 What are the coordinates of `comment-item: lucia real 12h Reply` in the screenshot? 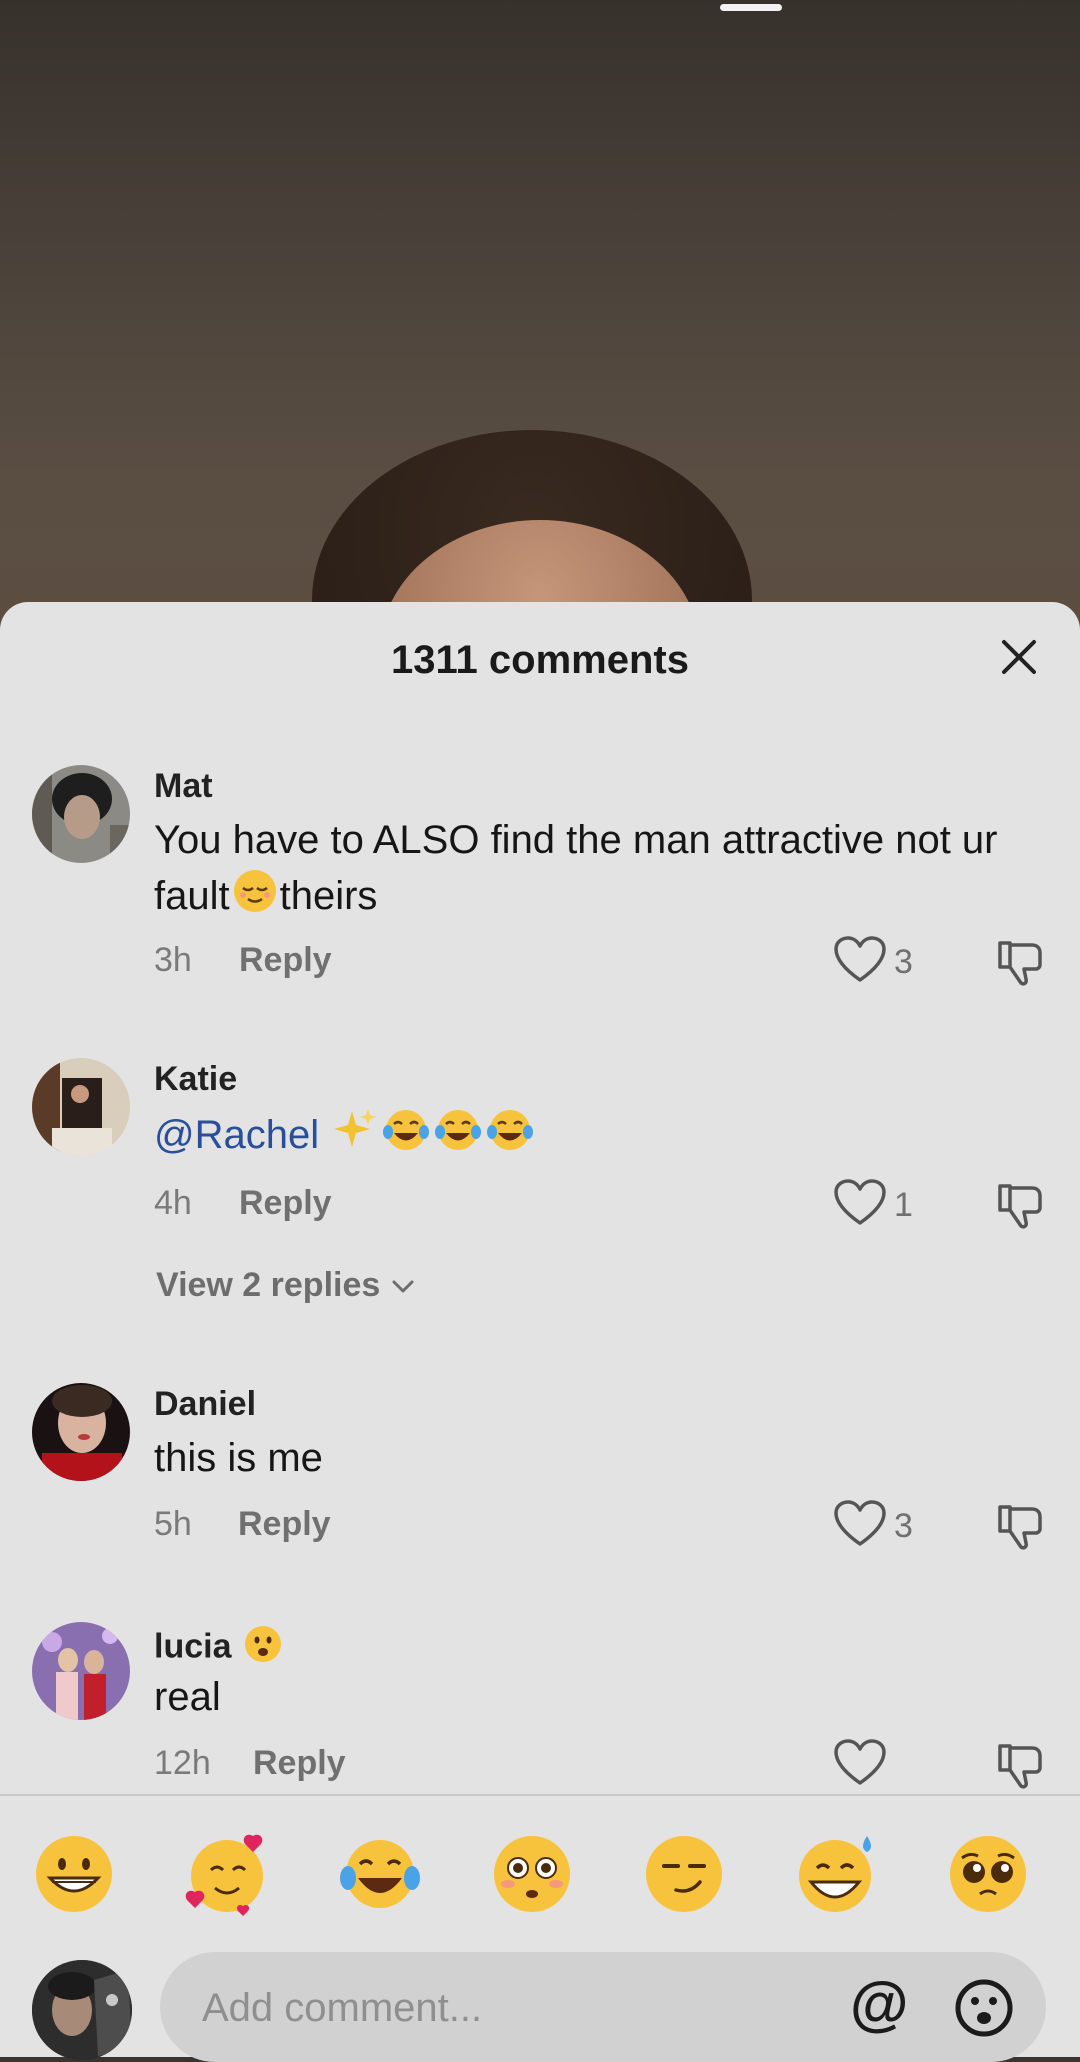 It's located at (540, 1708).